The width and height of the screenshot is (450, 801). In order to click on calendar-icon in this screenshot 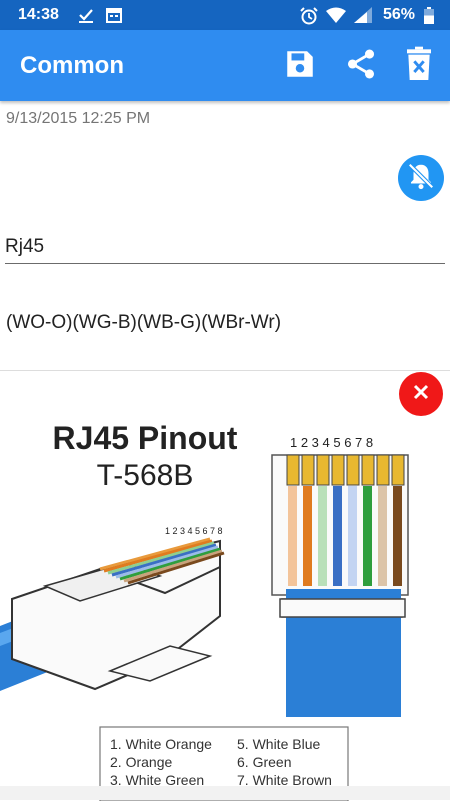, I will do `click(114, 17)`.